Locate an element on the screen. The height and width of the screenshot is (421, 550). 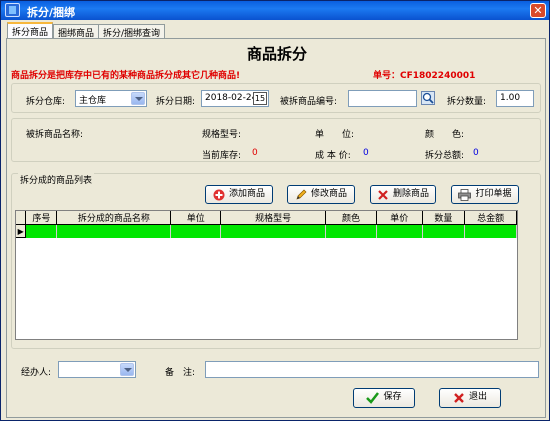
exit-button: 退出 is located at coordinates (470, 398).